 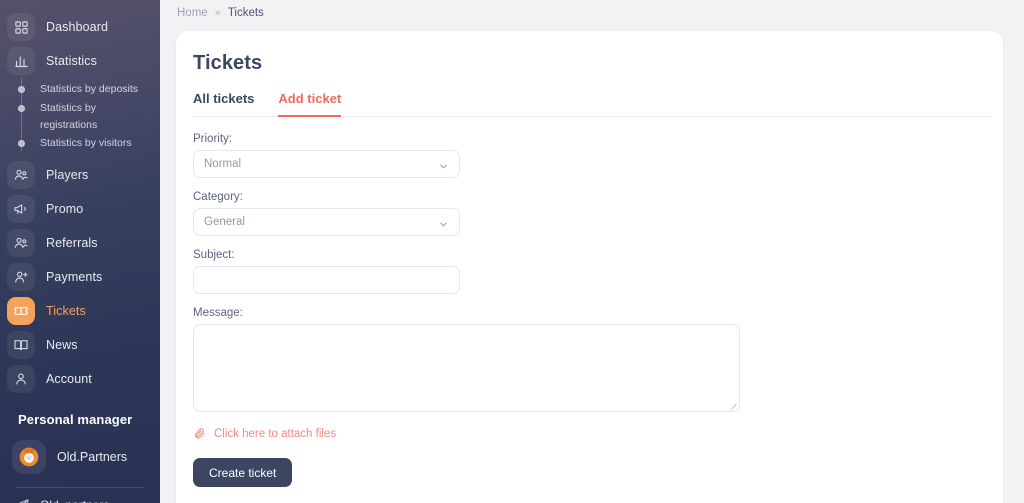 What do you see at coordinates (75, 419) in the screenshot?
I see `personal-manager-heading: Personal manager` at bounding box center [75, 419].